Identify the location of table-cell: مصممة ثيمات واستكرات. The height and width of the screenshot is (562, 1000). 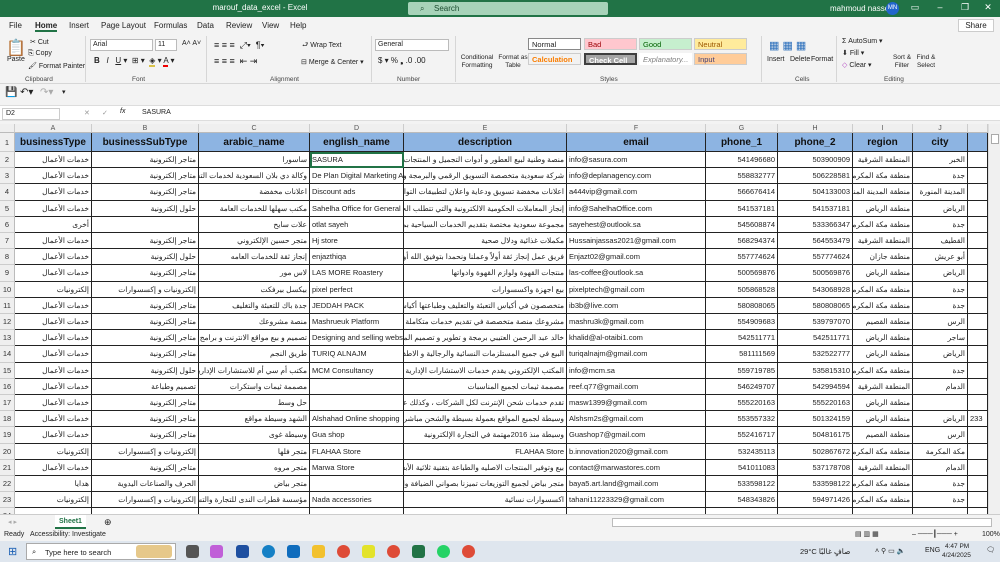
(254, 386).